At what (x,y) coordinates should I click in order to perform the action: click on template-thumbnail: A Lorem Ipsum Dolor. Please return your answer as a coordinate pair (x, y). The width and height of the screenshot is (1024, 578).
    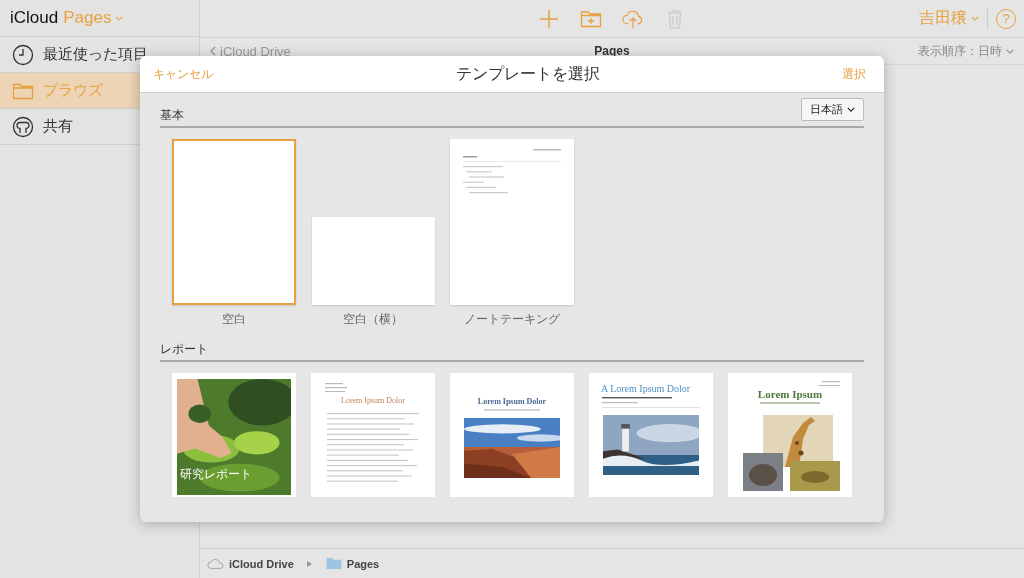
    Looking at the image, I should click on (651, 435).